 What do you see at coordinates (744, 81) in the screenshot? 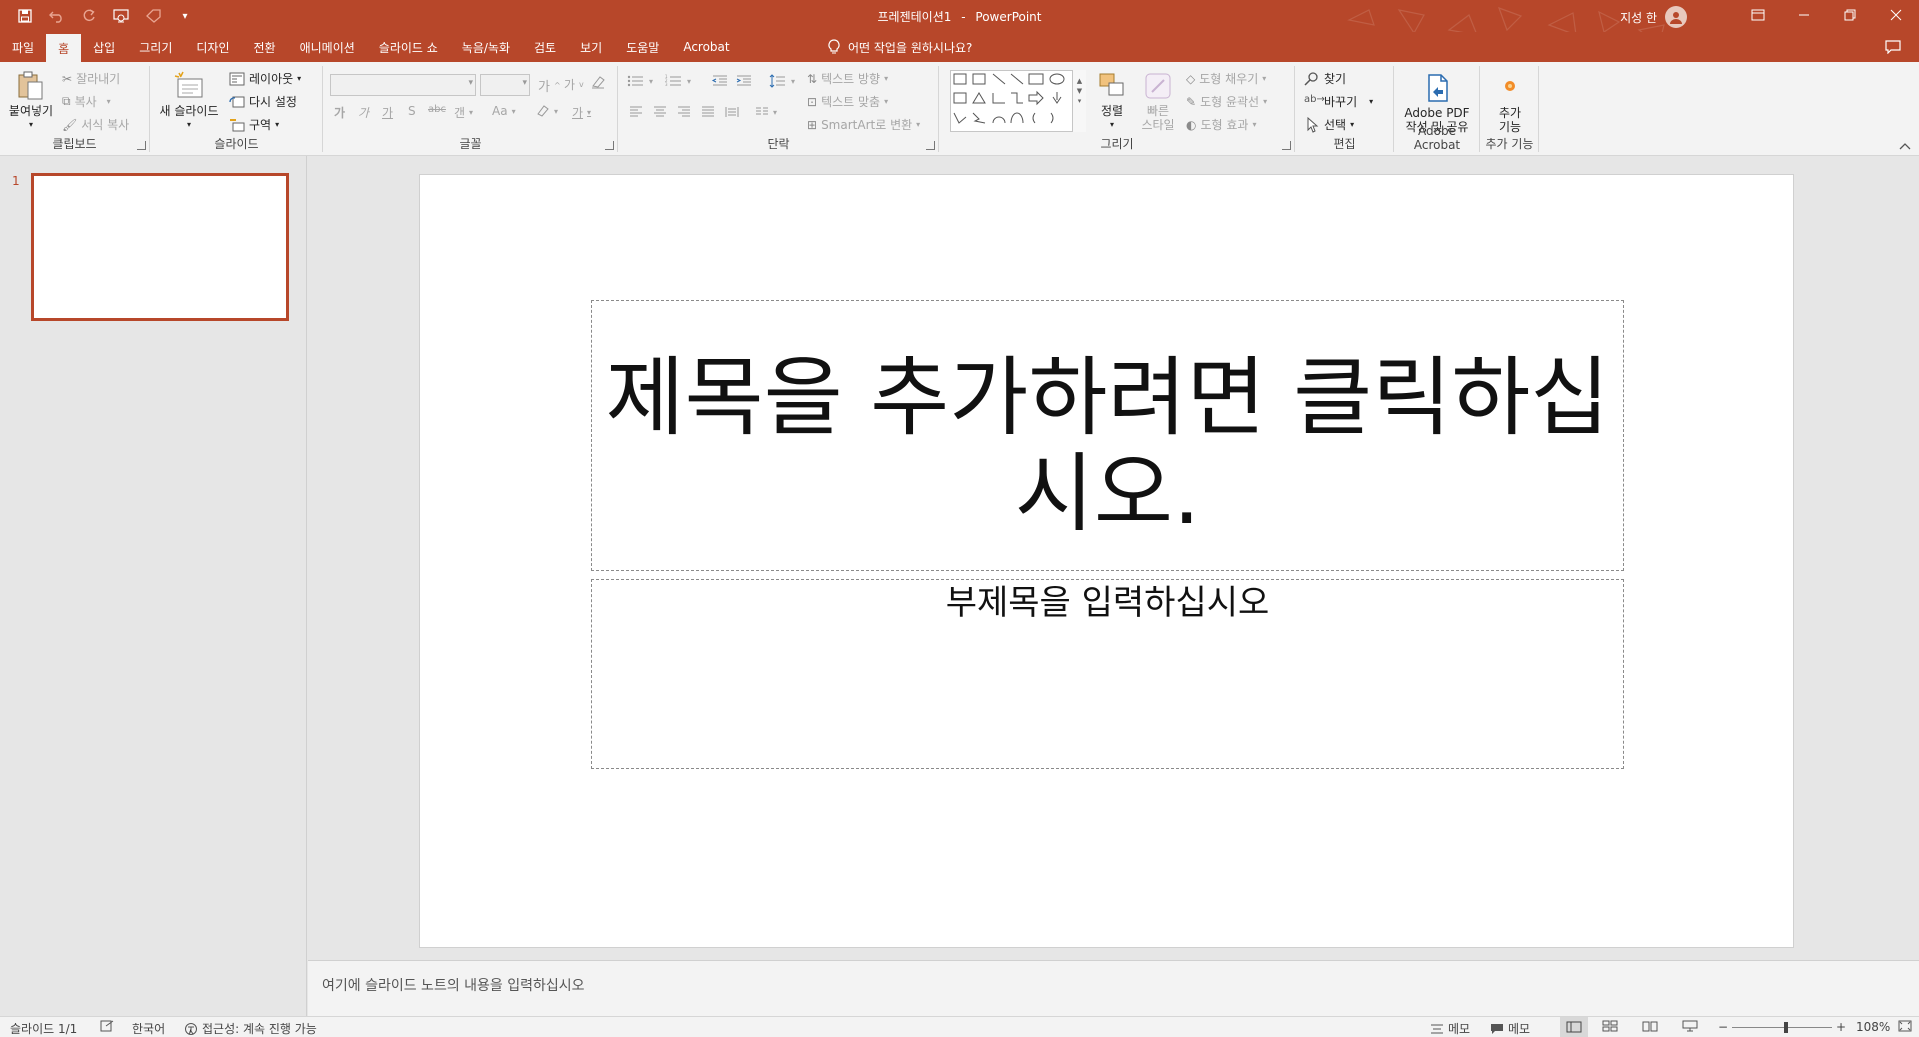
I see `increase-indent-icon` at bounding box center [744, 81].